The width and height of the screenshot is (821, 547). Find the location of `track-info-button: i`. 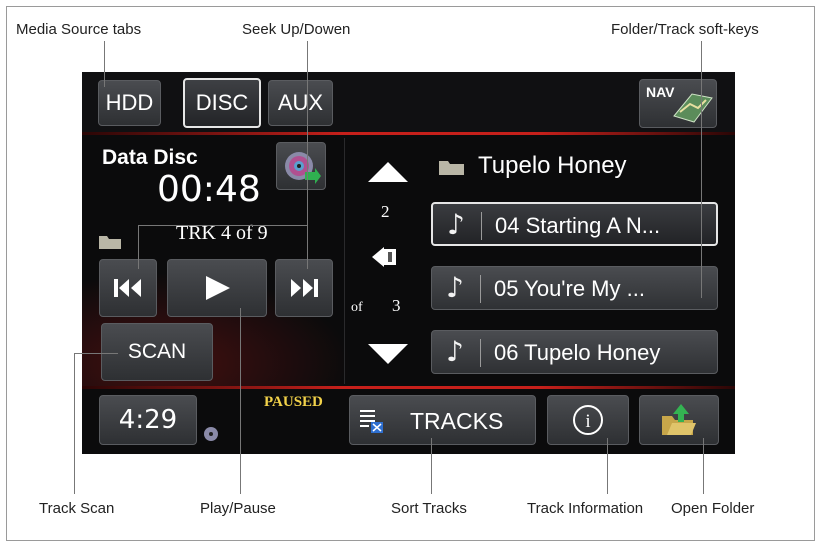

track-info-button: i is located at coordinates (588, 420).